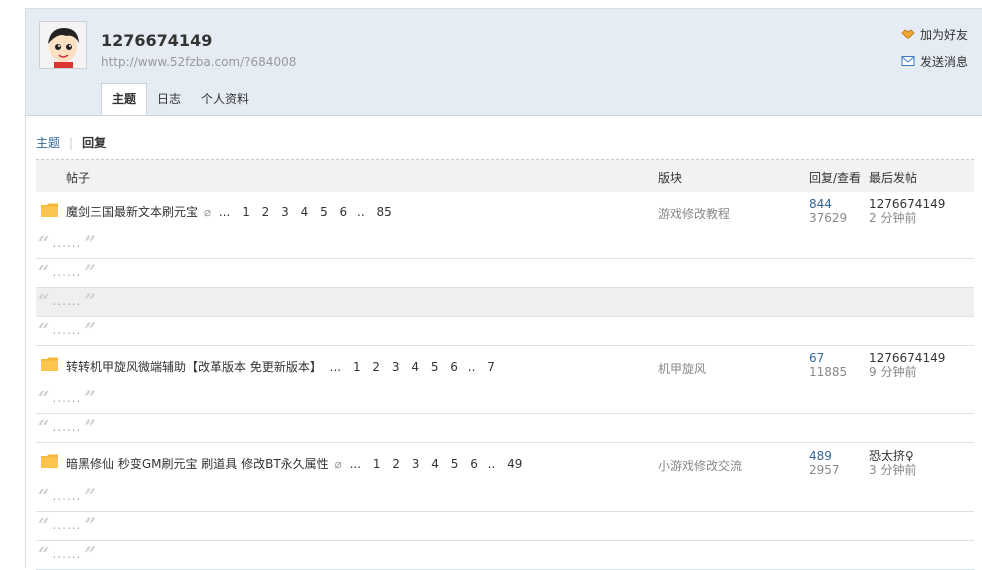 The width and height of the screenshot is (982, 570). I want to click on send-message-label: 发送消息, so click(943, 61).